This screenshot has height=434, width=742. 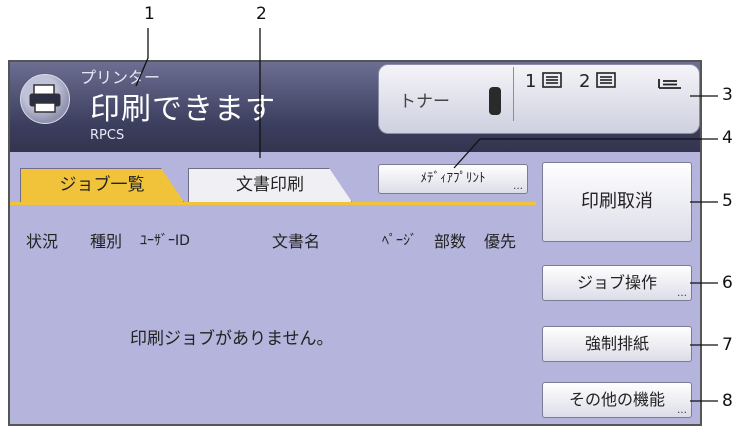 What do you see at coordinates (727, 283) in the screenshot?
I see `callout-6: 6` at bounding box center [727, 283].